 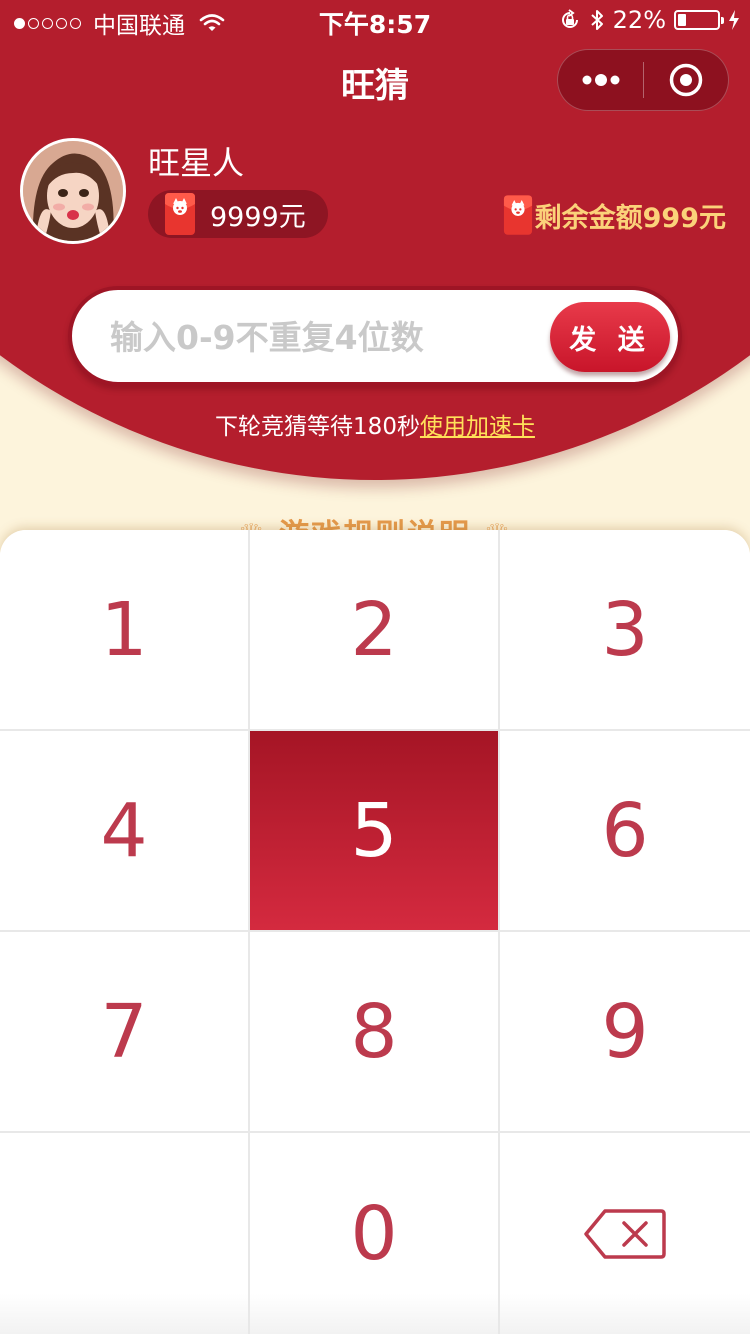 I want to click on key-label: 6, so click(x=625, y=830).